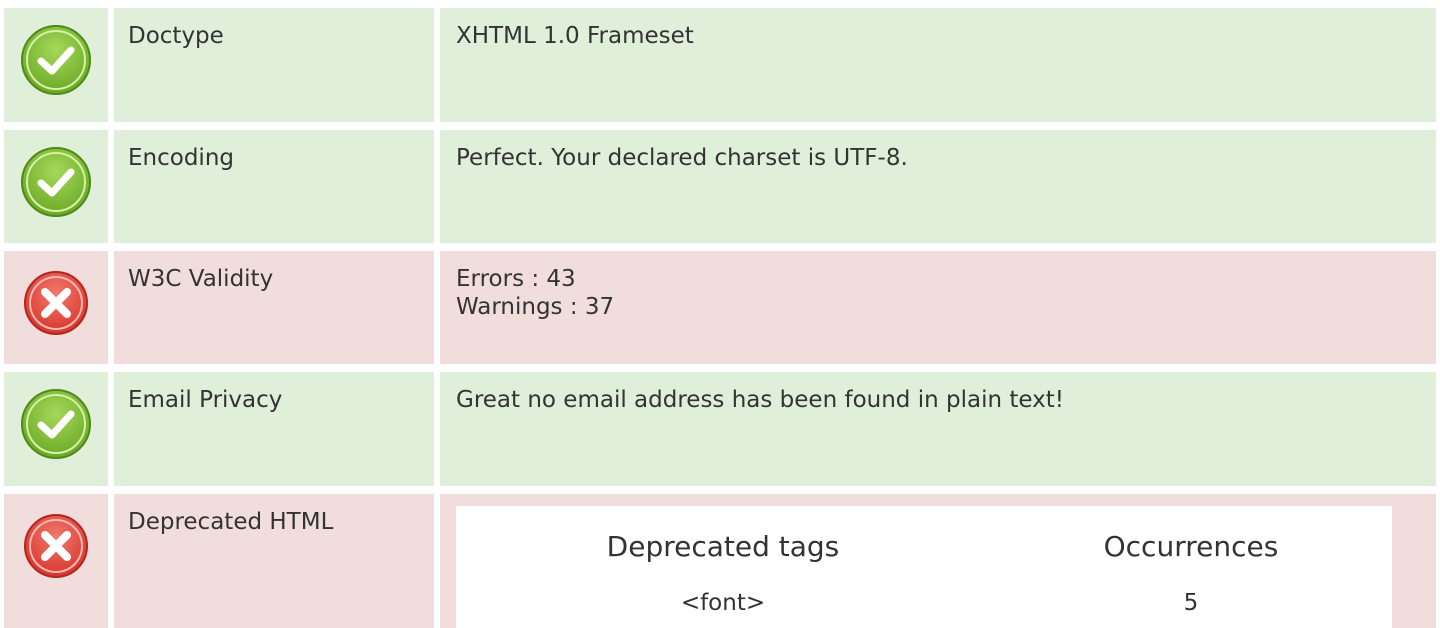 The height and width of the screenshot is (628, 1440). I want to click on deprecated-tag-count: 5, so click(1191, 603).